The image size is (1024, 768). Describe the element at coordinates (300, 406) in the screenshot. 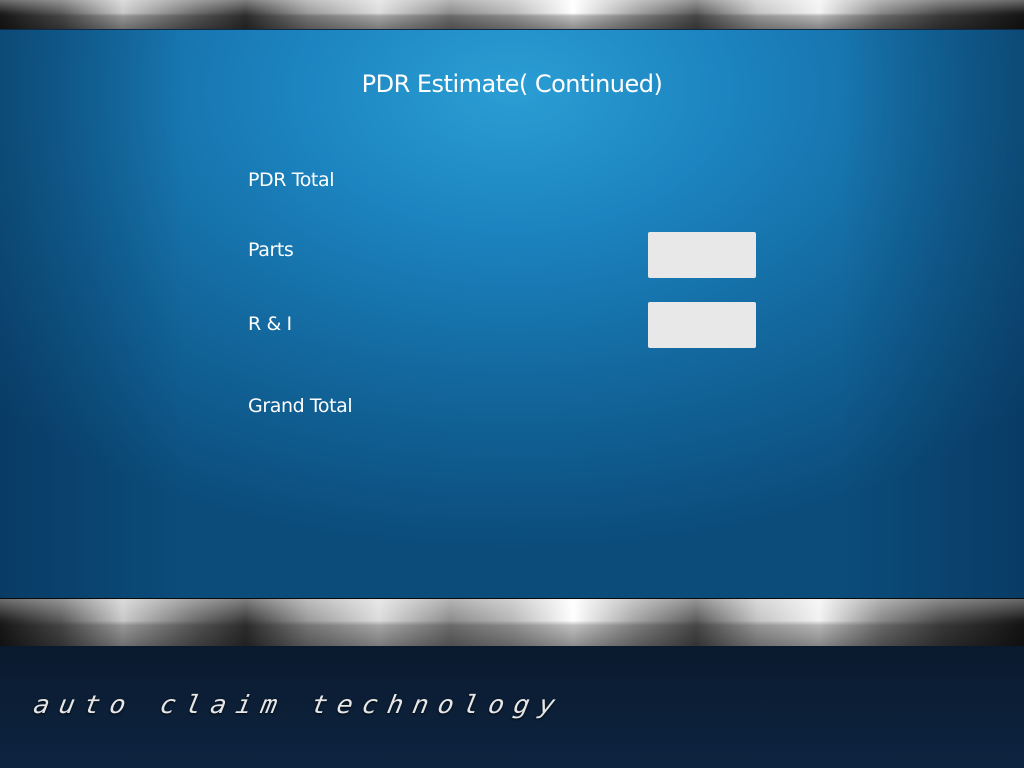

I see `grand-total-label: Grand Total` at that location.